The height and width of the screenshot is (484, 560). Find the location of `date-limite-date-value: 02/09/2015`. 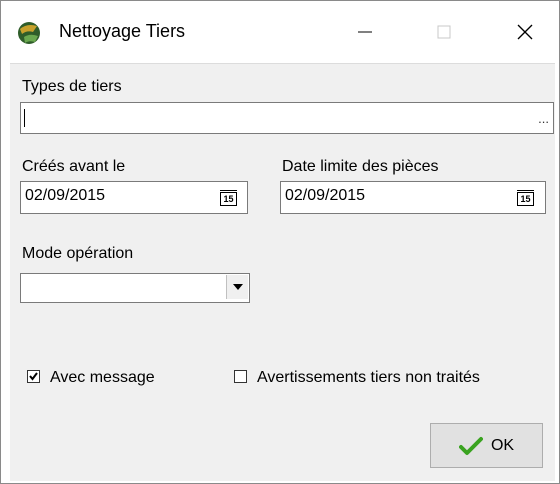

date-limite-date-value: 02/09/2015 is located at coordinates (325, 195).